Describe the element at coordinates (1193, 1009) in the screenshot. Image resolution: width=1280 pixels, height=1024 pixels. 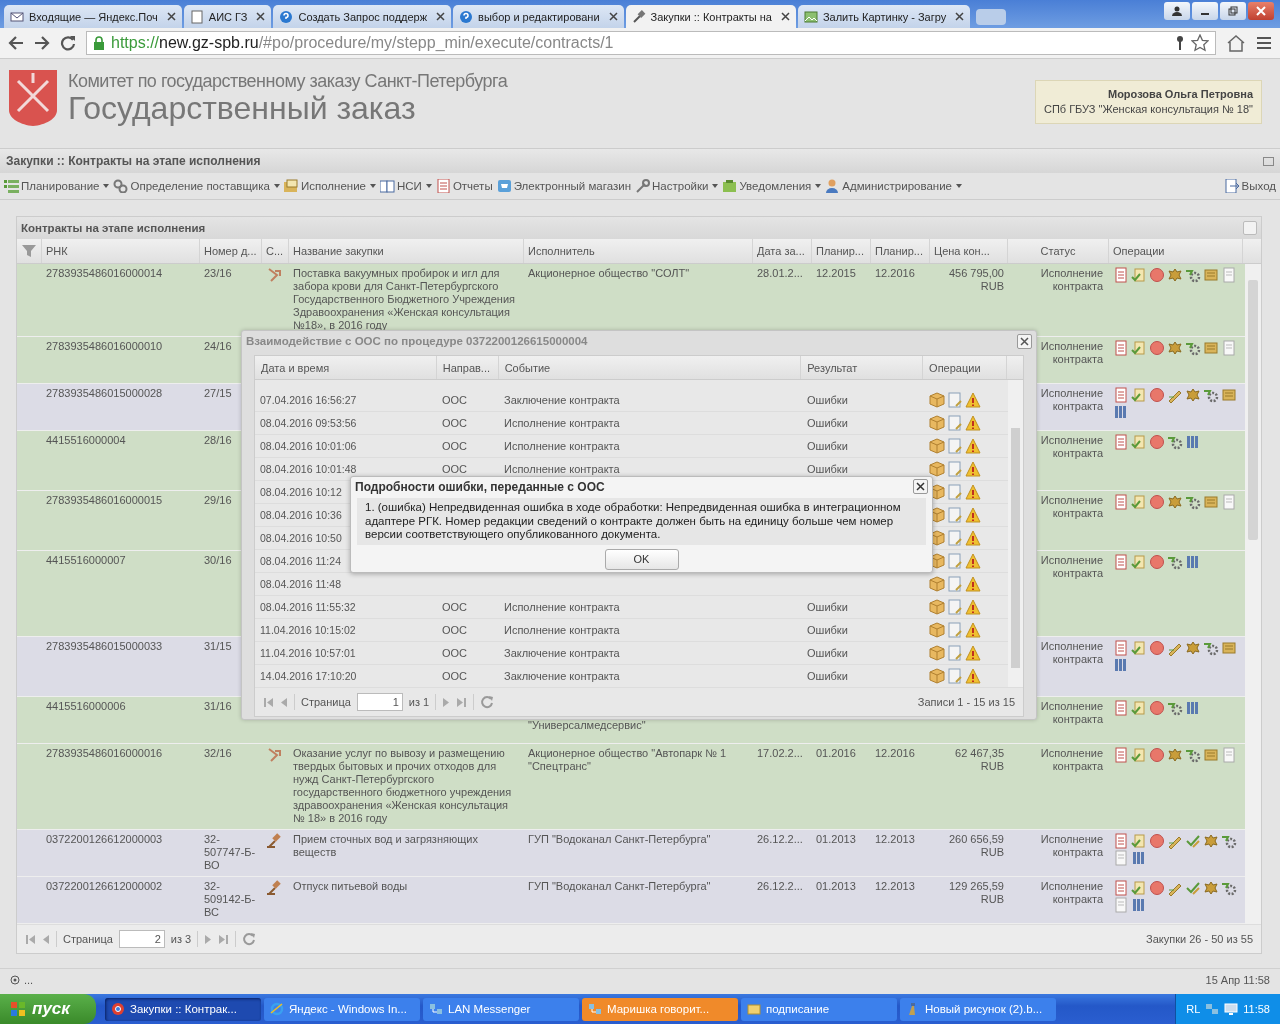
I see `language-indicator: RL` at that location.